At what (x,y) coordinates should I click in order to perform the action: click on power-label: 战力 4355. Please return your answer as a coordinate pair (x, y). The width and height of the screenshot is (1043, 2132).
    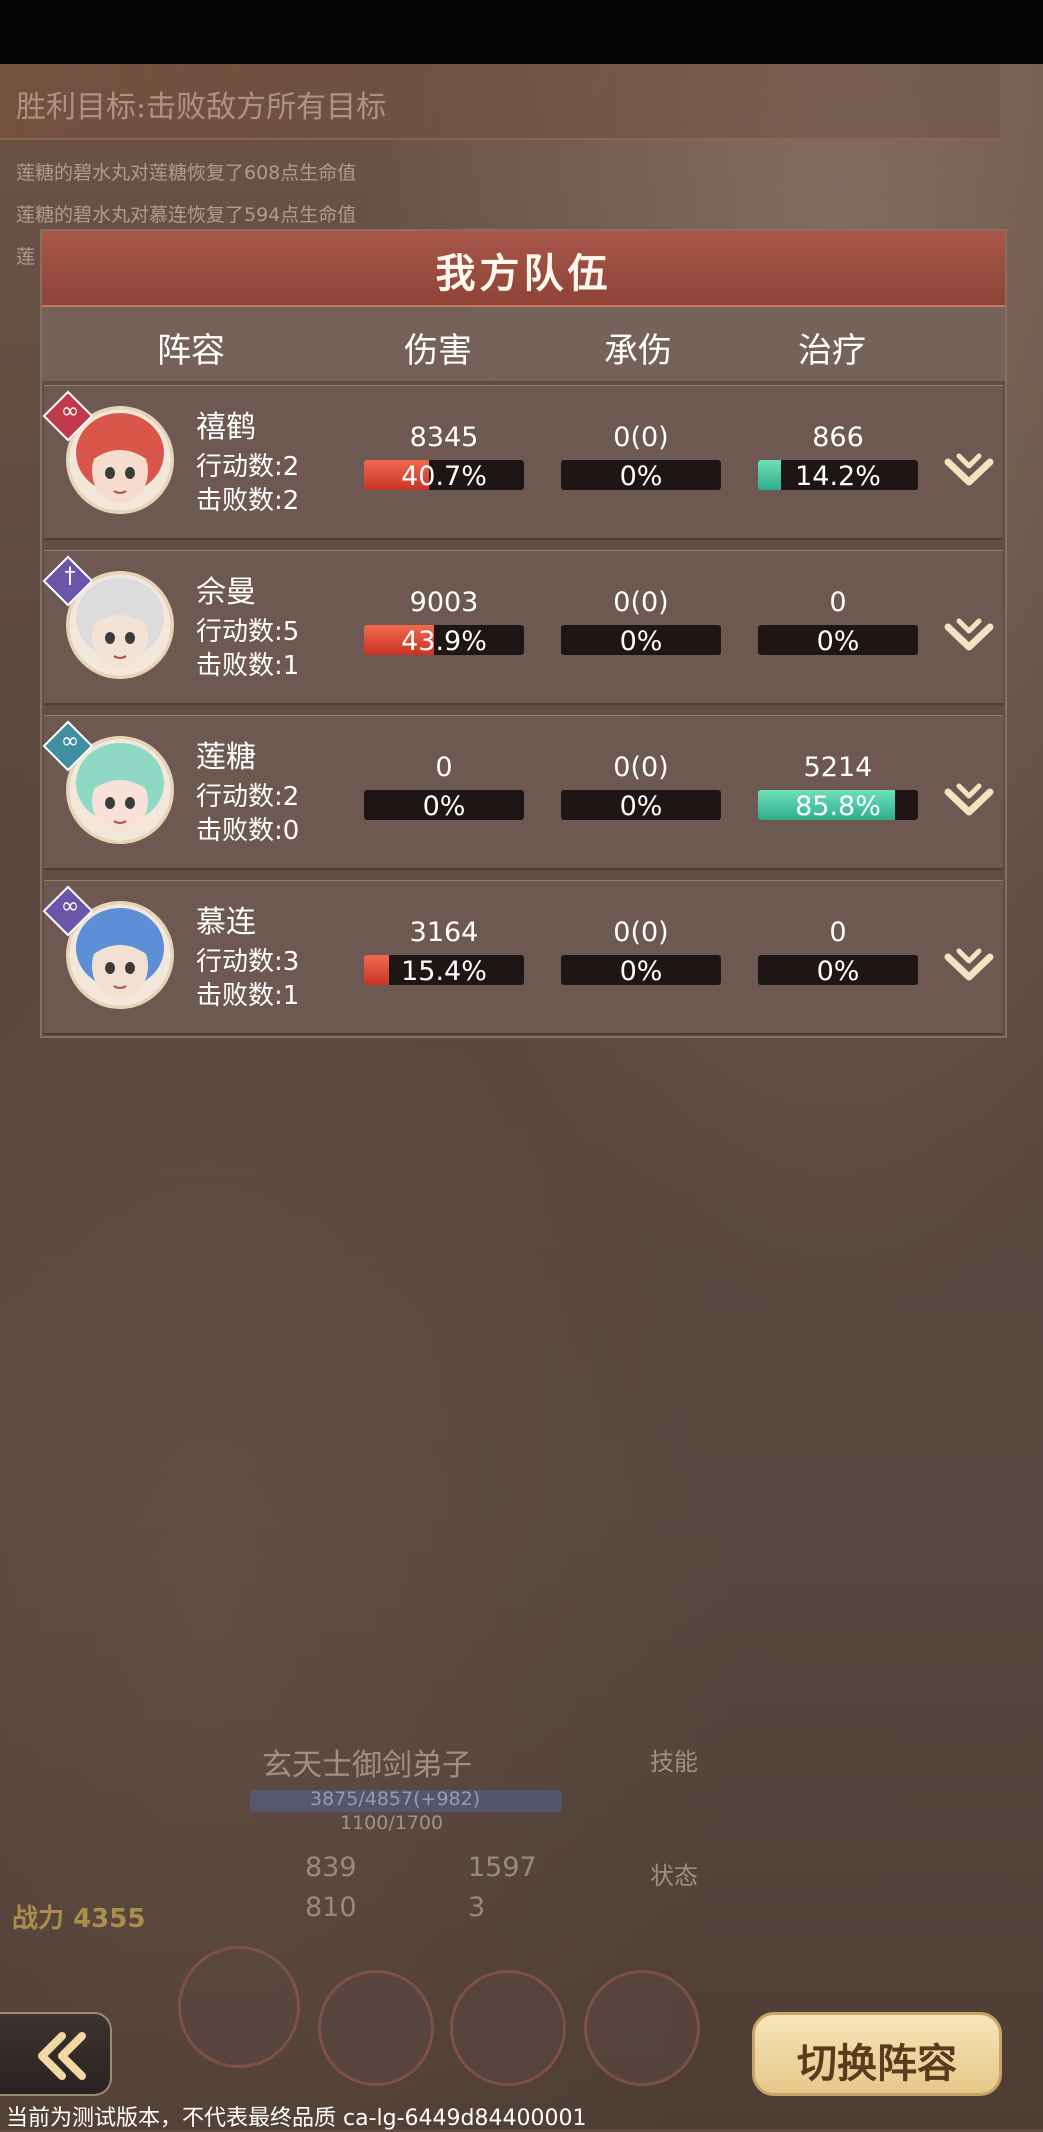
    Looking at the image, I should click on (79, 1919).